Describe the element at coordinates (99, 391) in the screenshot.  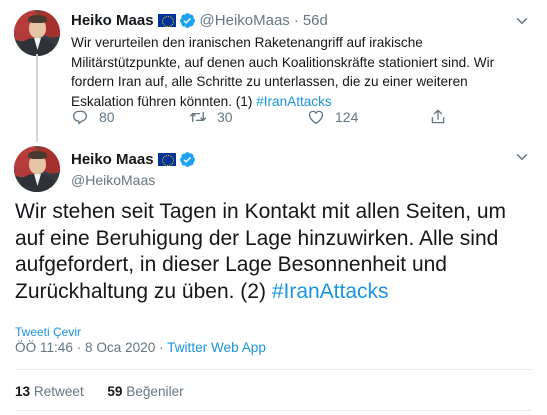
I see `engagement-stats: 13 Retweet 59 Beğeniler` at that location.